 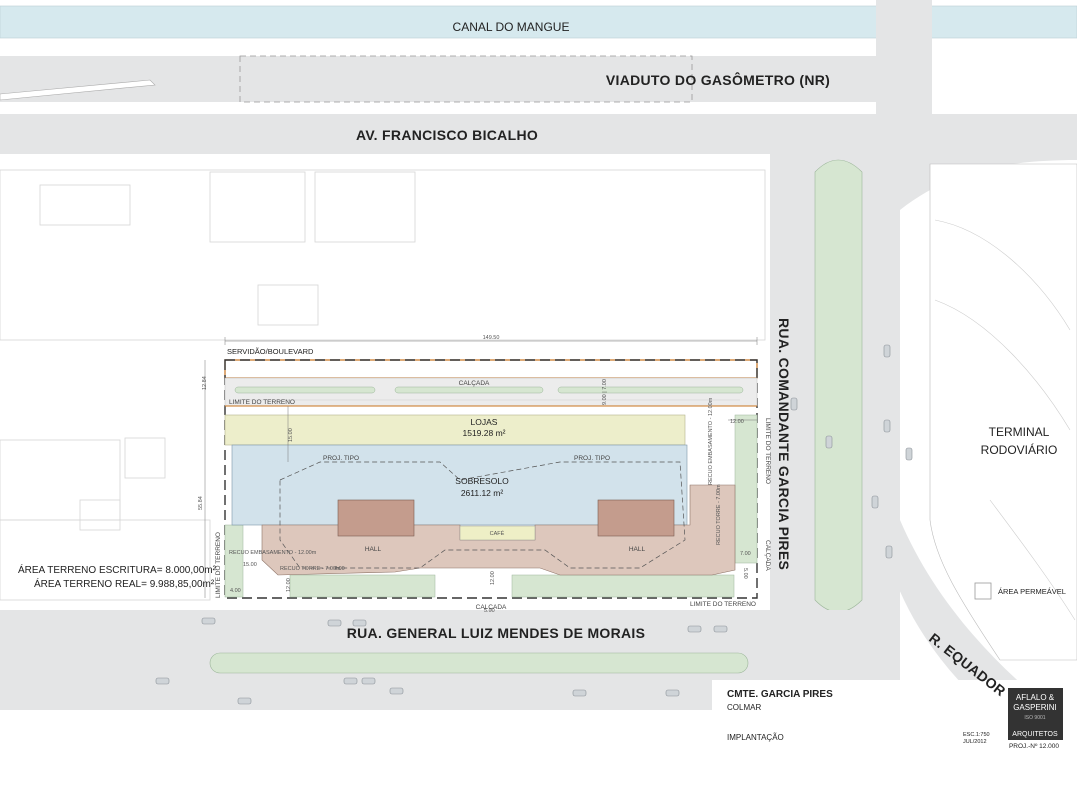 What do you see at coordinates (737, 422) in the screenshot?
I see `dim-12-right: 12.00` at bounding box center [737, 422].